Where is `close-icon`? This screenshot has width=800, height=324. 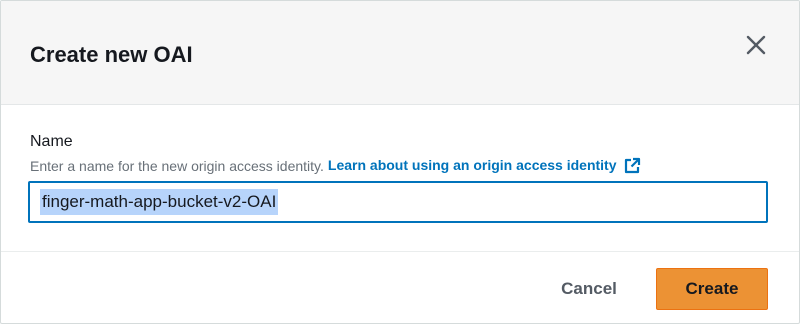 close-icon is located at coordinates (756, 45).